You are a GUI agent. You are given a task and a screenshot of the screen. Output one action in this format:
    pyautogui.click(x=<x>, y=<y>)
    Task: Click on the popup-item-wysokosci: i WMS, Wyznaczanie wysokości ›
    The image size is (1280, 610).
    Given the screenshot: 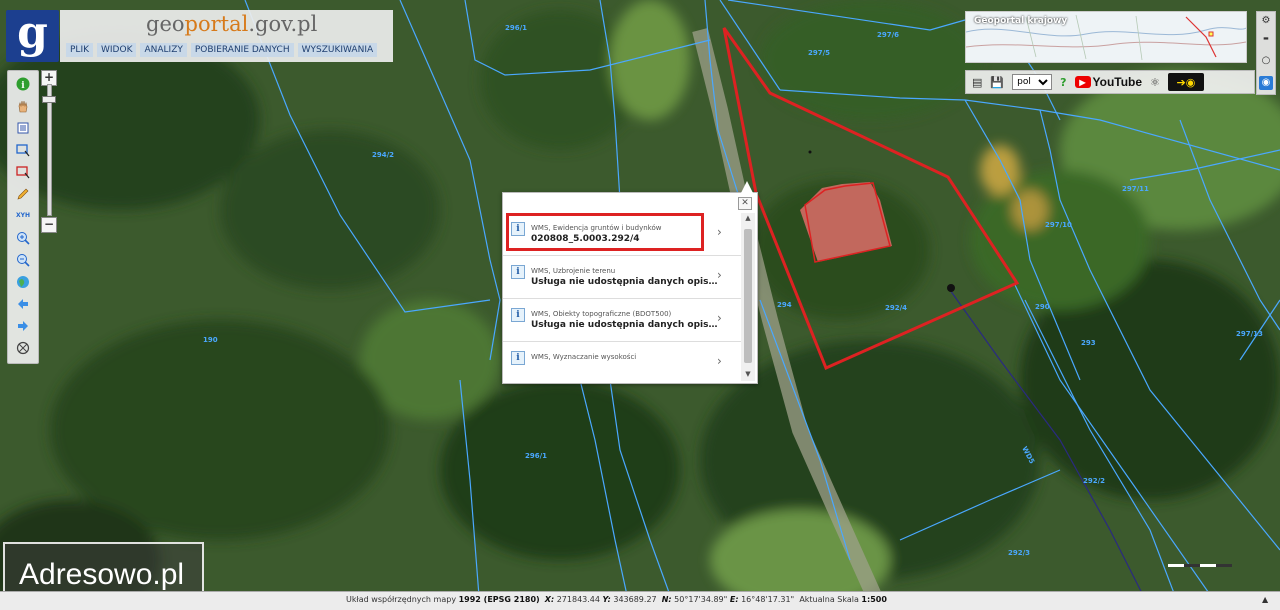 What is the action you would take?
    pyautogui.click(x=622, y=362)
    